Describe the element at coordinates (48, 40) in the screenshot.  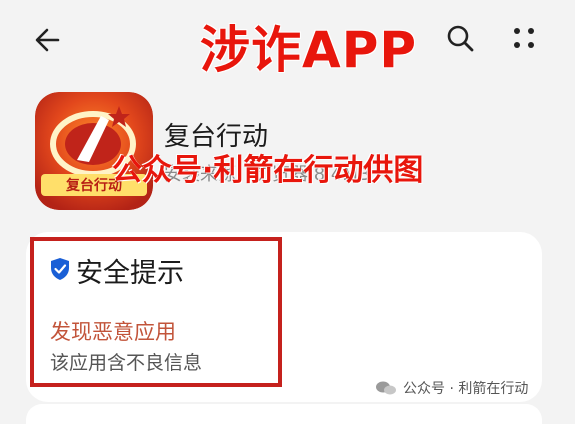
I see `back-arrow-icon` at that location.